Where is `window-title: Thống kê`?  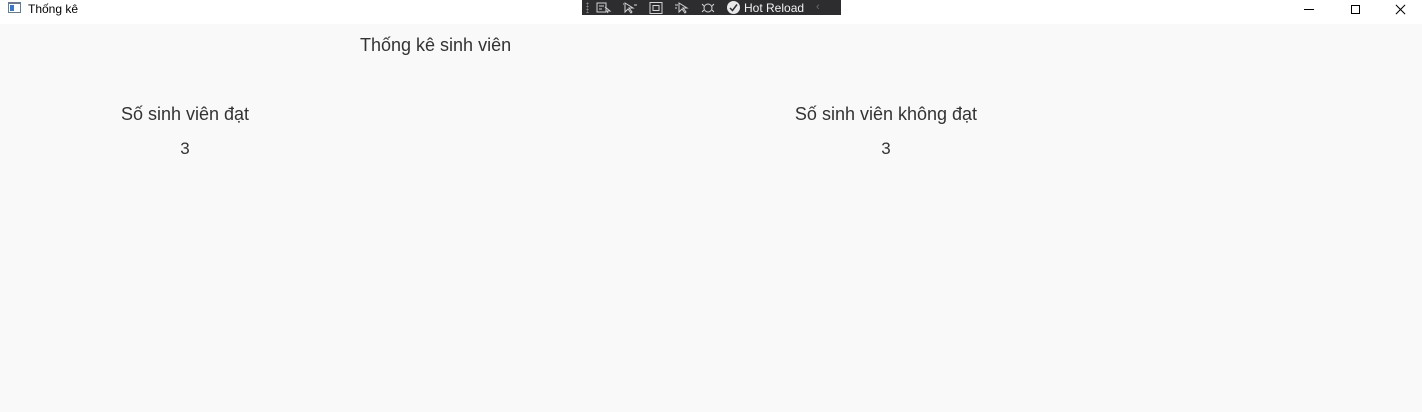 window-title: Thống kê is located at coordinates (53, 9).